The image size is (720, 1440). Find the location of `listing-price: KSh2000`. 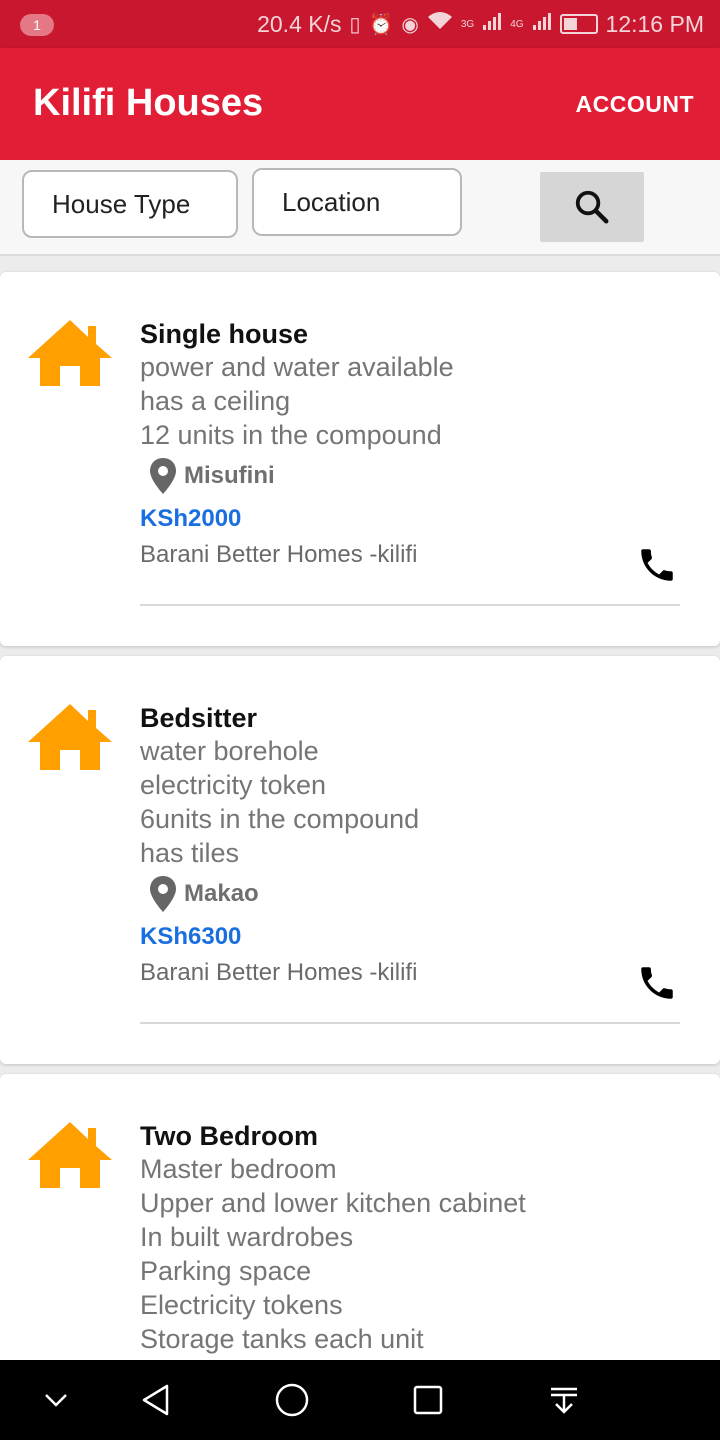

listing-price: KSh2000 is located at coordinates (191, 518).